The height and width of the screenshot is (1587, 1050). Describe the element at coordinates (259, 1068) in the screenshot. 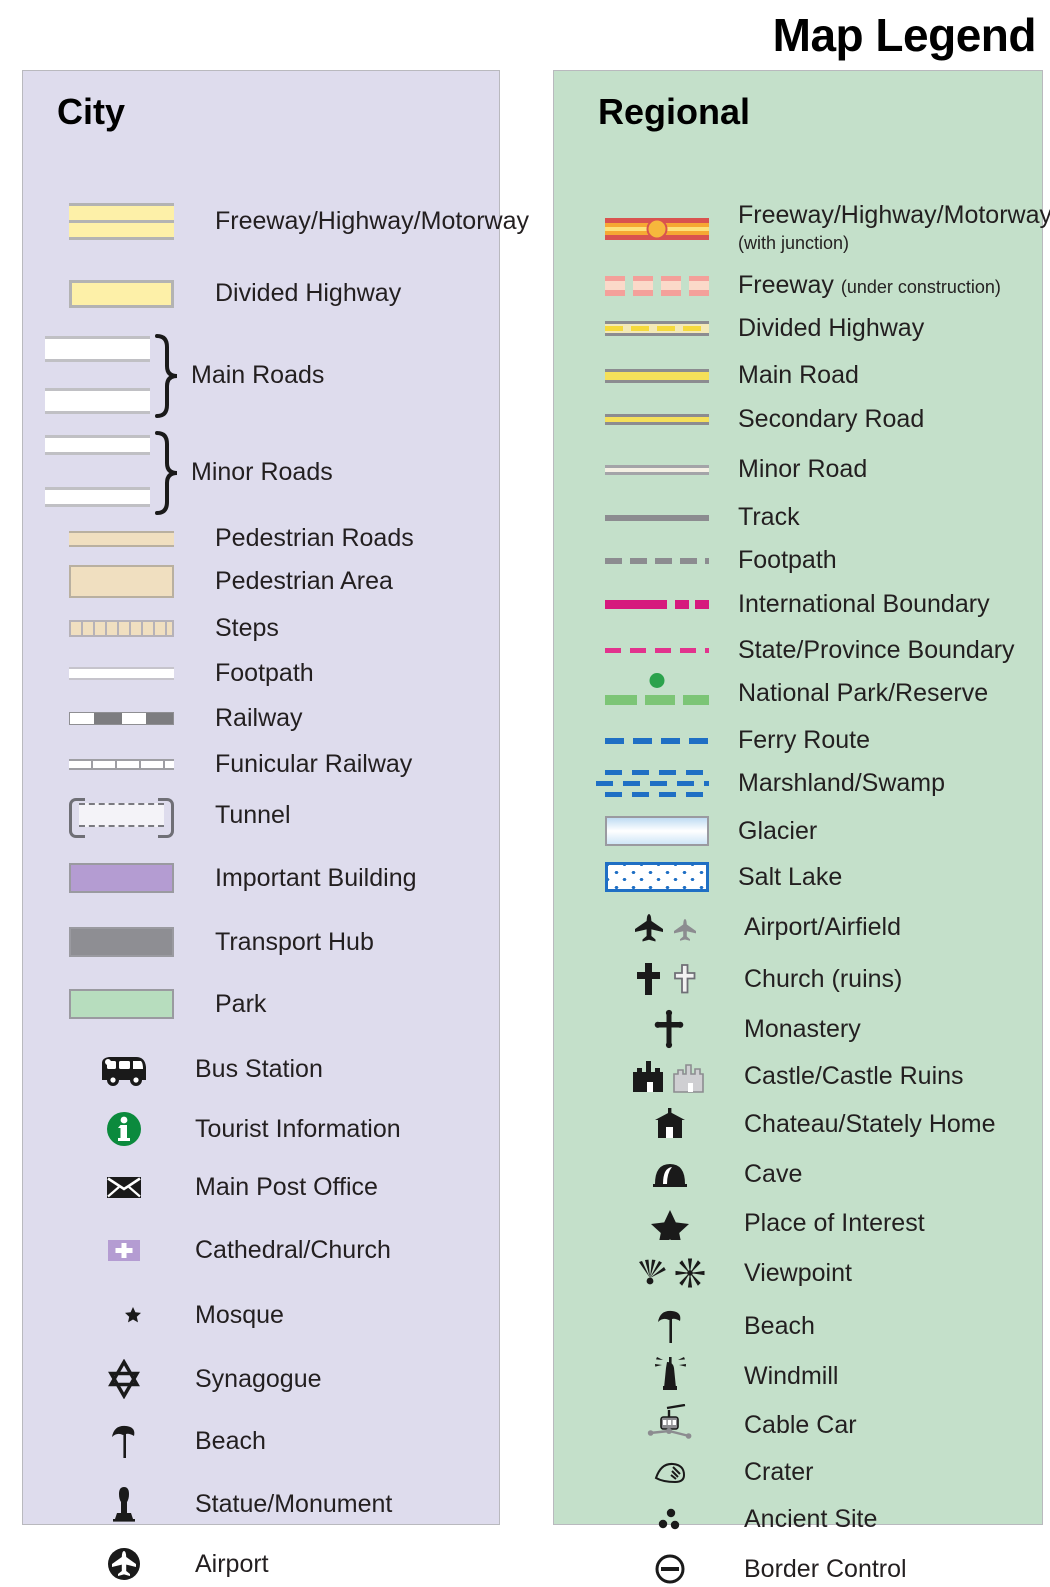

I see `legend-label: Bus Station` at that location.